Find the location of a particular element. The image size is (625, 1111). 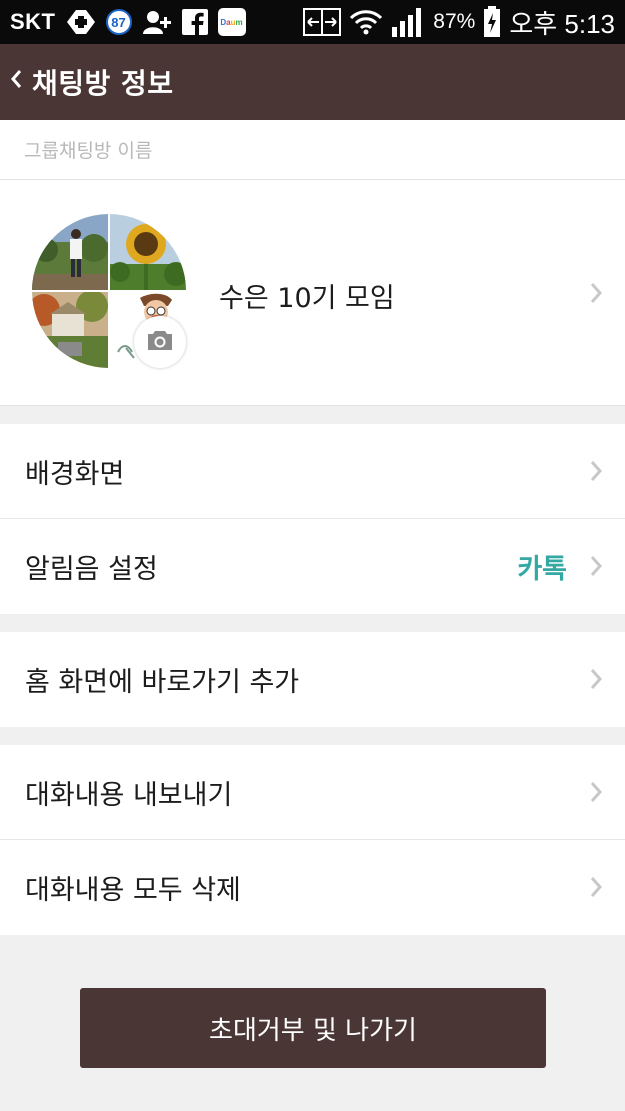

notification-sound-value: 카톡 is located at coordinates (542, 569).